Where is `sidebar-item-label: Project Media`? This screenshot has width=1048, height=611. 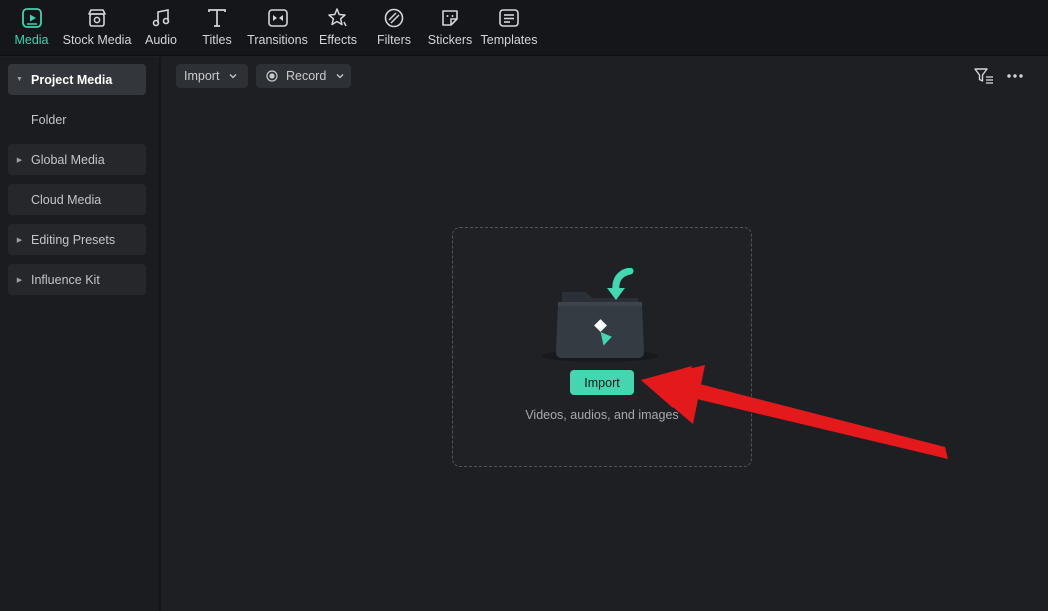
sidebar-item-label: Project Media is located at coordinates (72, 79).